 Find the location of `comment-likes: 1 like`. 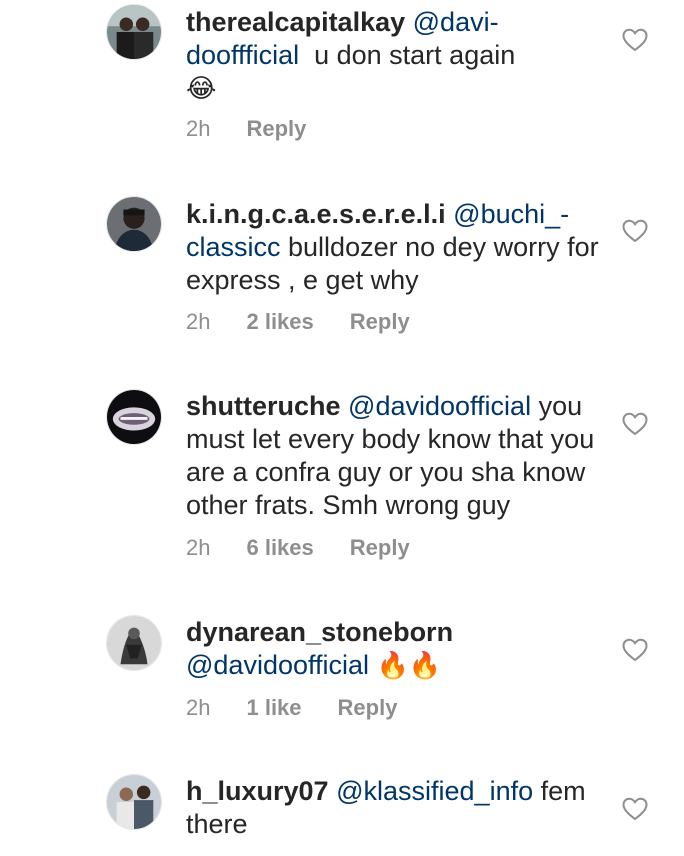

comment-likes: 1 like is located at coordinates (273, 708).